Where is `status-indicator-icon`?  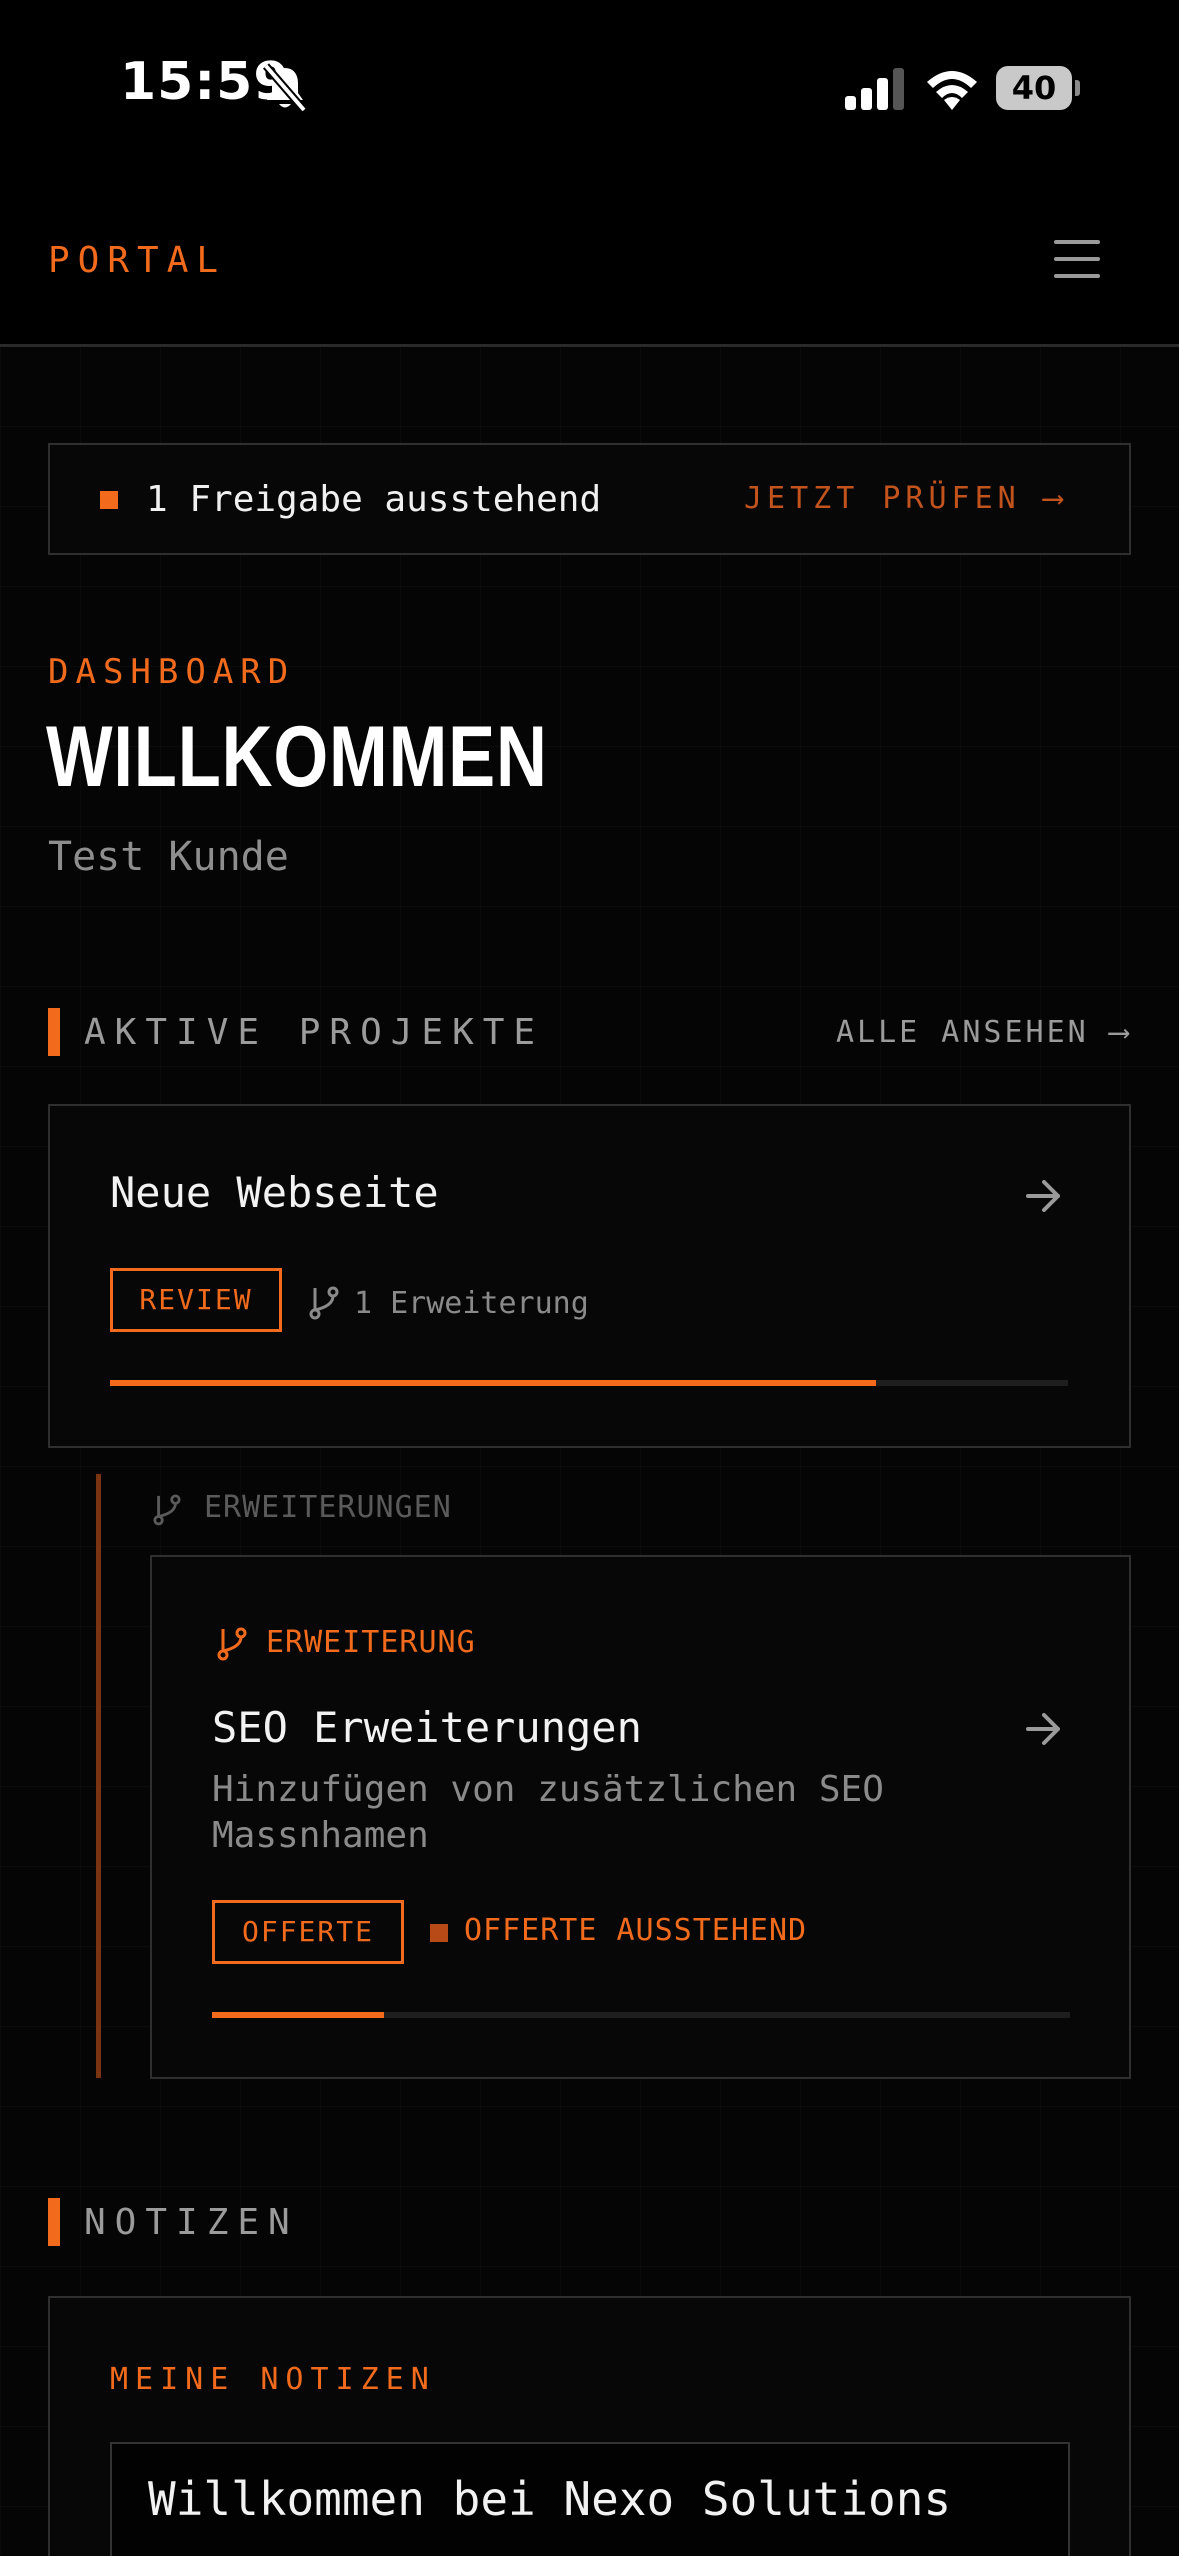
status-indicator-icon is located at coordinates (439, 1933).